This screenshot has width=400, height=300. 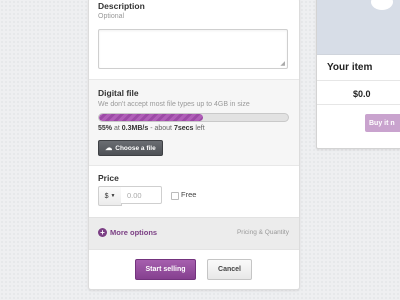 What do you see at coordinates (262, 232) in the screenshot?
I see `more-options-hint: Pricing & Quantity` at bounding box center [262, 232].